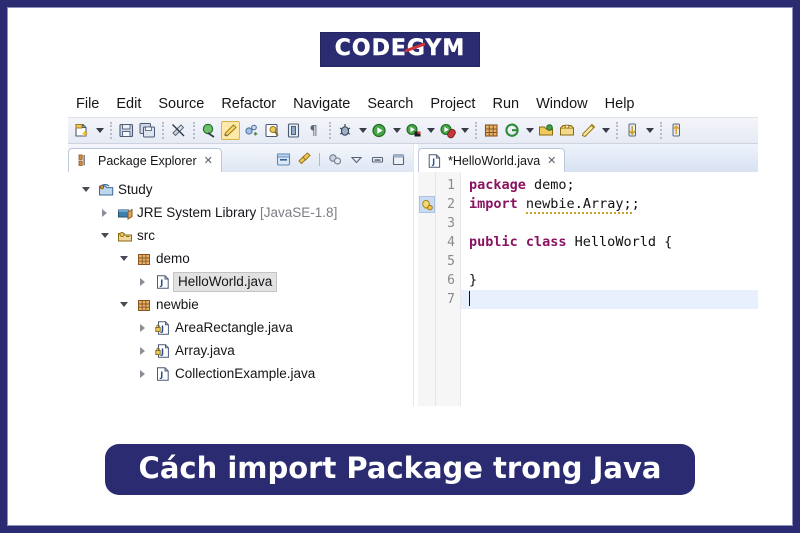 The height and width of the screenshot is (533, 800). I want to click on source-folder-icon, so click(124, 235).